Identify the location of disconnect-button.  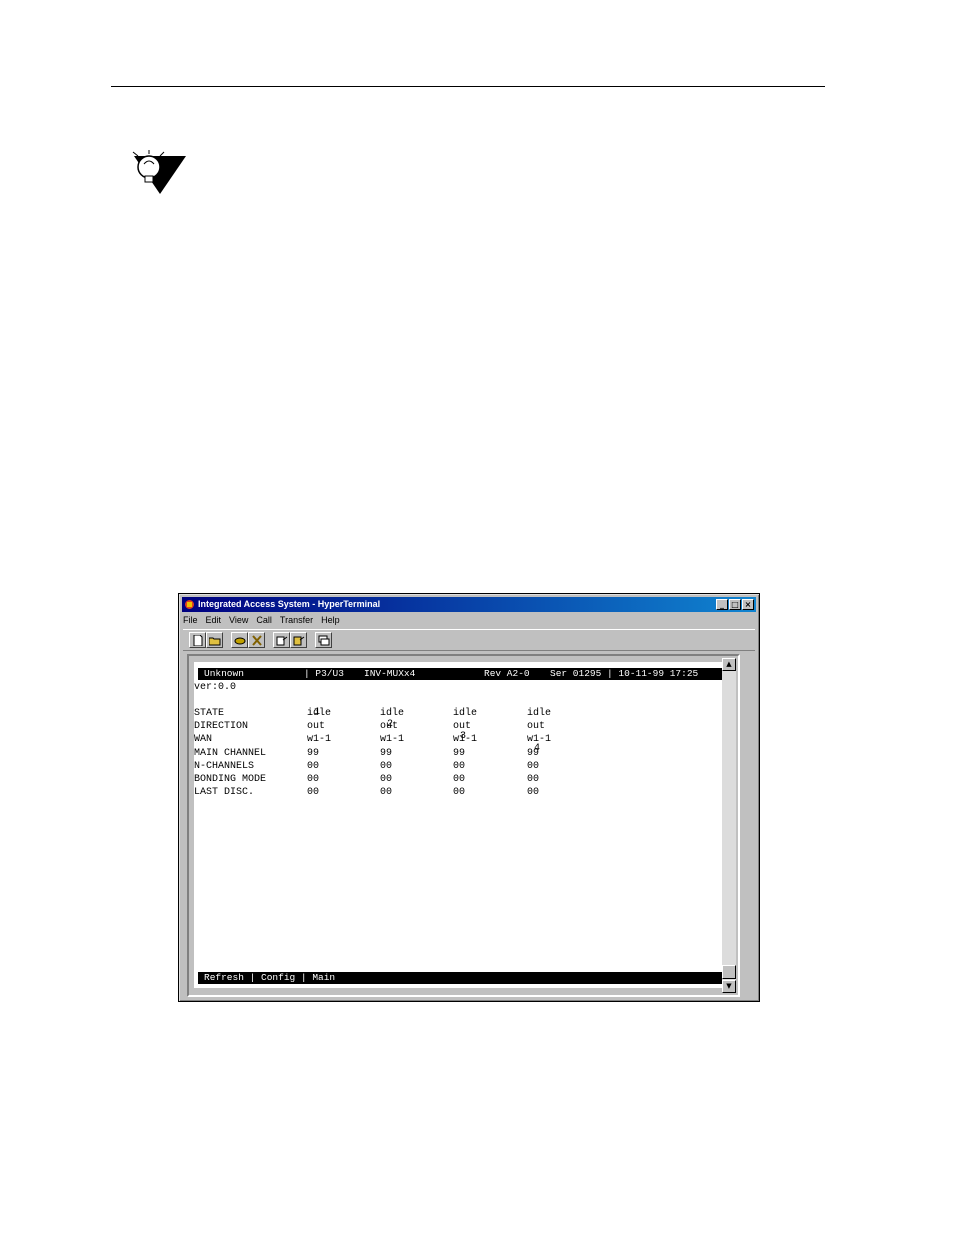
(256, 640).